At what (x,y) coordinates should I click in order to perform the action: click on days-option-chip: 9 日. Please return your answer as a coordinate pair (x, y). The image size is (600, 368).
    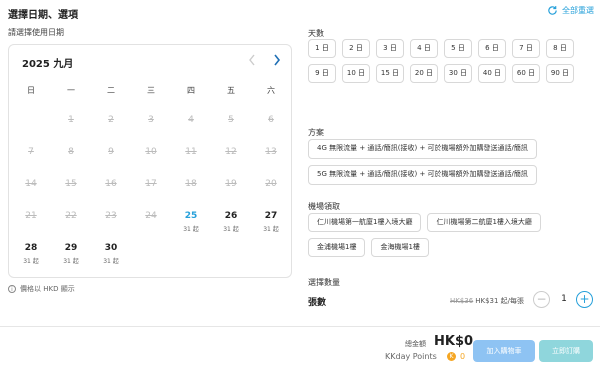
    Looking at the image, I should click on (322, 73).